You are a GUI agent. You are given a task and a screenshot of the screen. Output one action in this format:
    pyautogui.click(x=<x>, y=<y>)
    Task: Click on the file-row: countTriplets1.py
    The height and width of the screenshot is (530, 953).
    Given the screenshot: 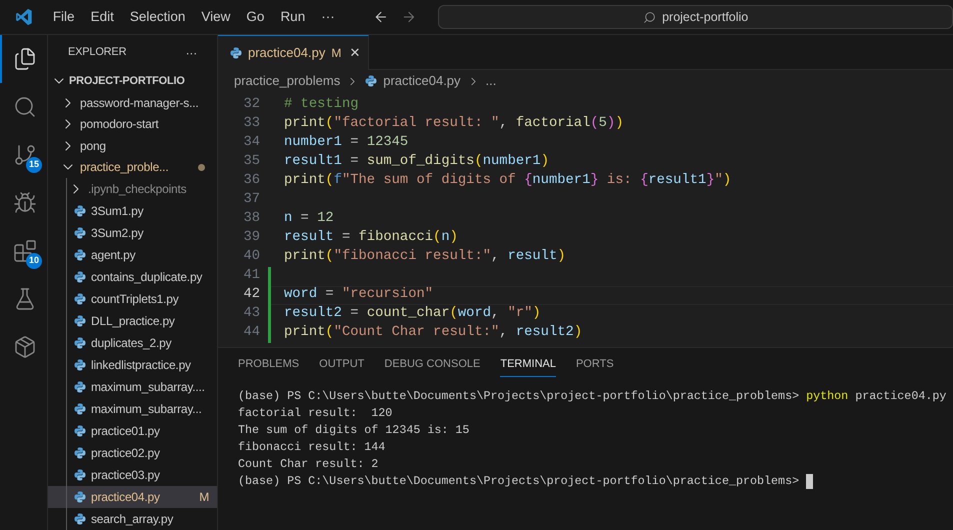 What is the action you would take?
    pyautogui.click(x=132, y=299)
    